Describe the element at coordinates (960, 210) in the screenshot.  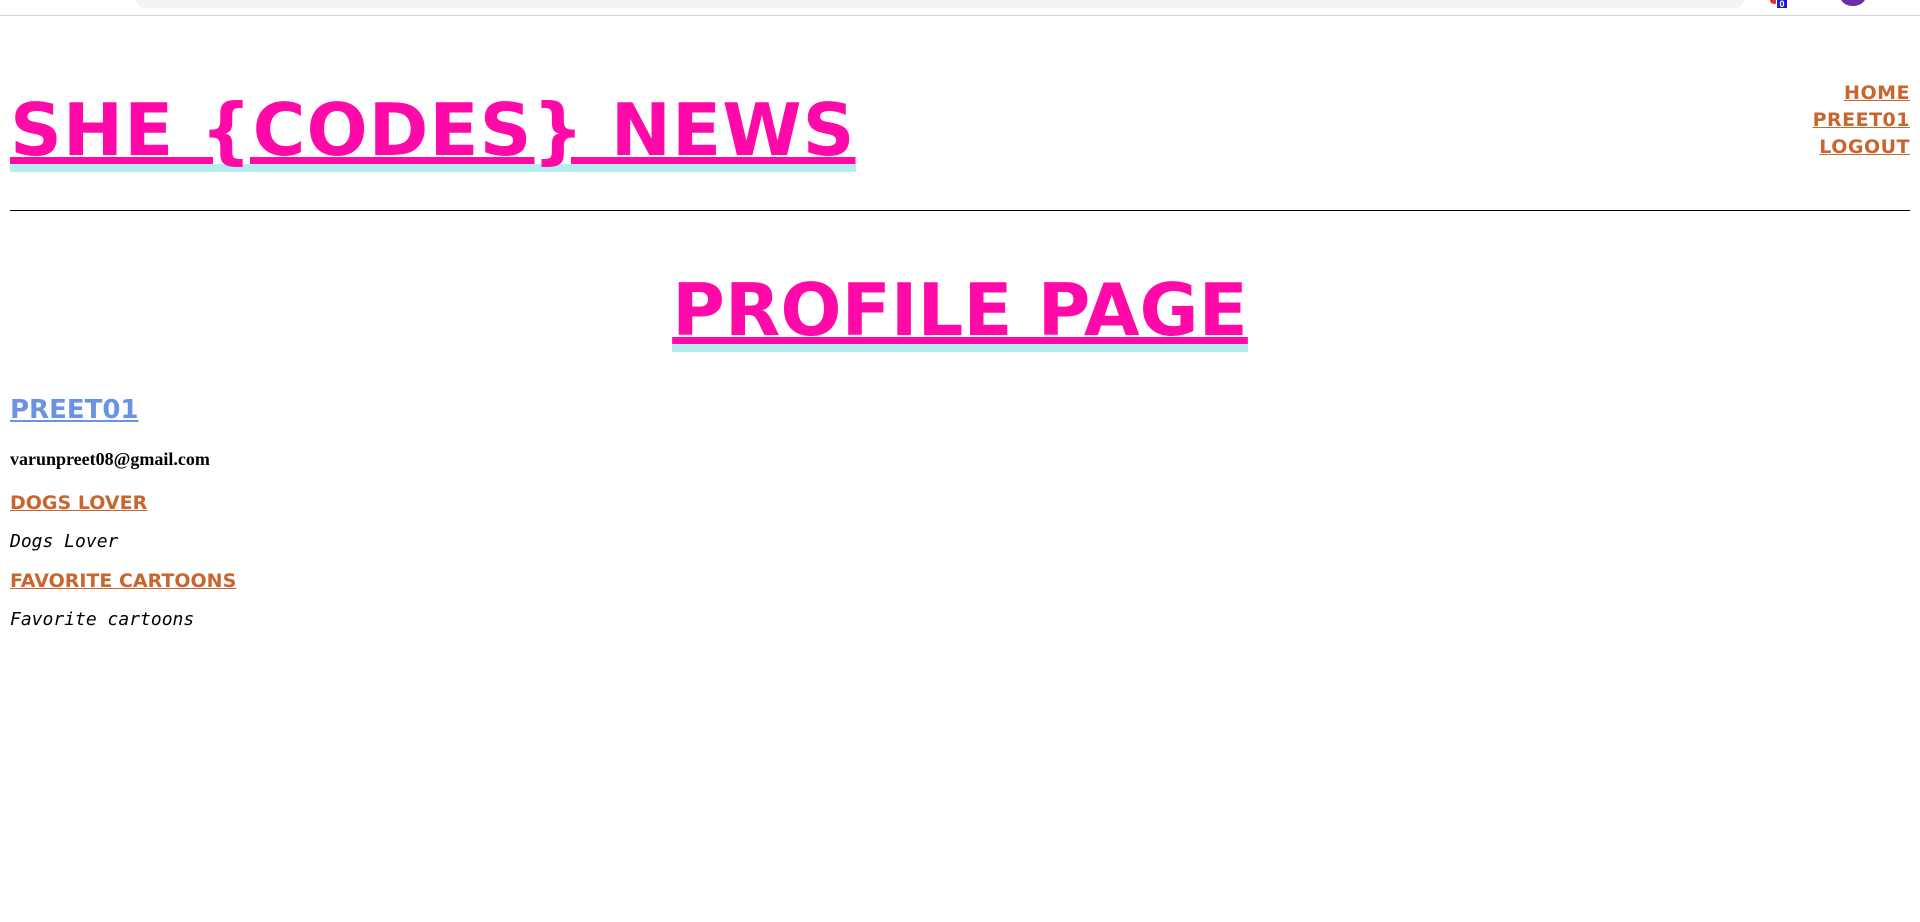
I see `header-divider` at that location.